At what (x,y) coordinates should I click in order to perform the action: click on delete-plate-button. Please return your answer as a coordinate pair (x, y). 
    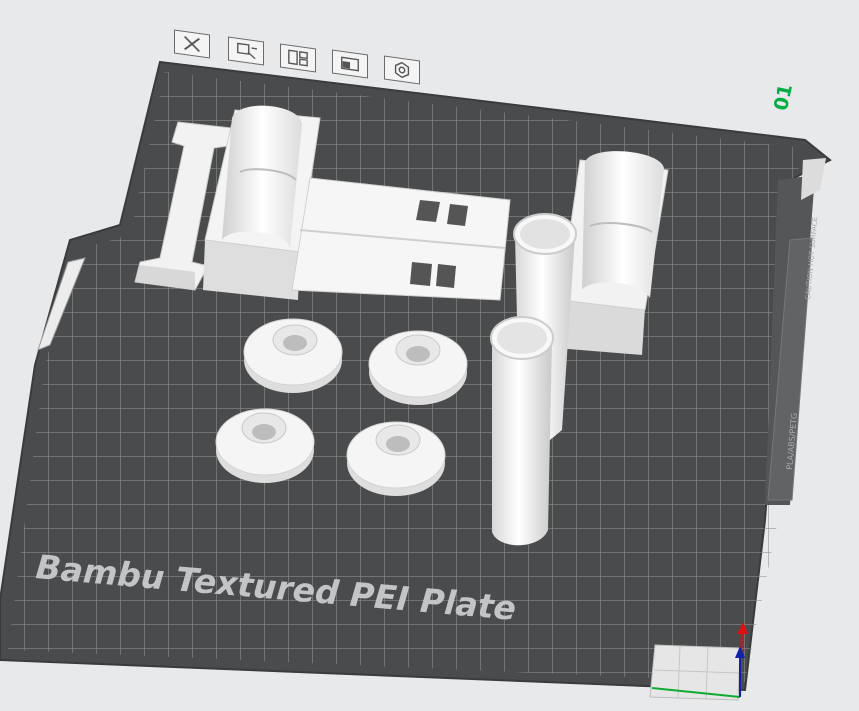
    Looking at the image, I should click on (192, 44).